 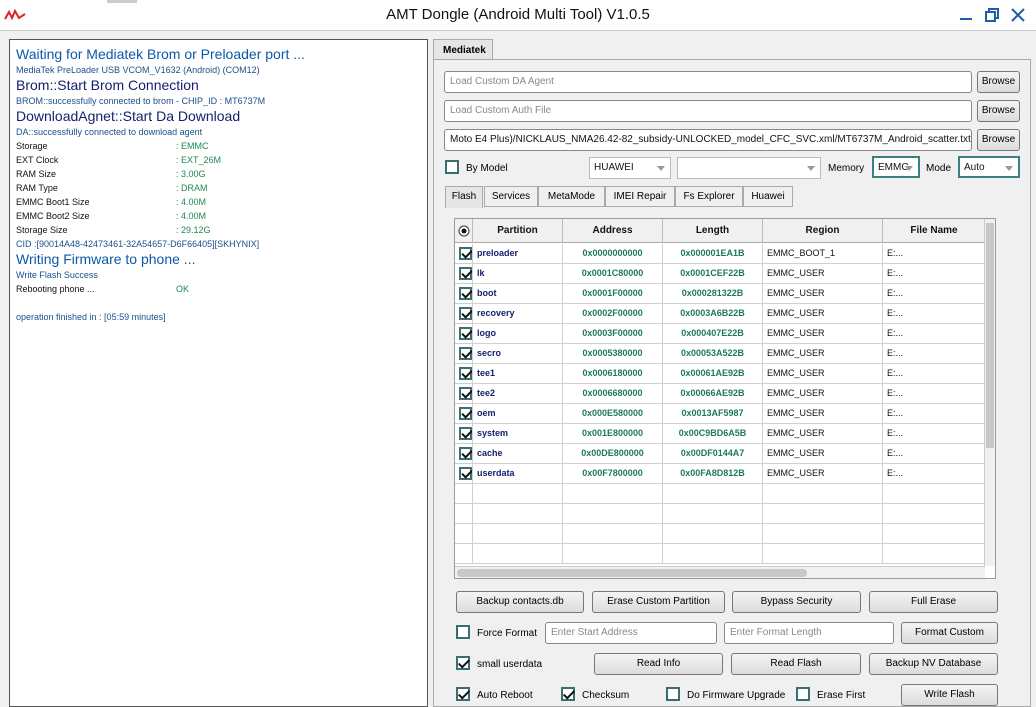 I want to click on mode-select: Auto, so click(x=989, y=167).